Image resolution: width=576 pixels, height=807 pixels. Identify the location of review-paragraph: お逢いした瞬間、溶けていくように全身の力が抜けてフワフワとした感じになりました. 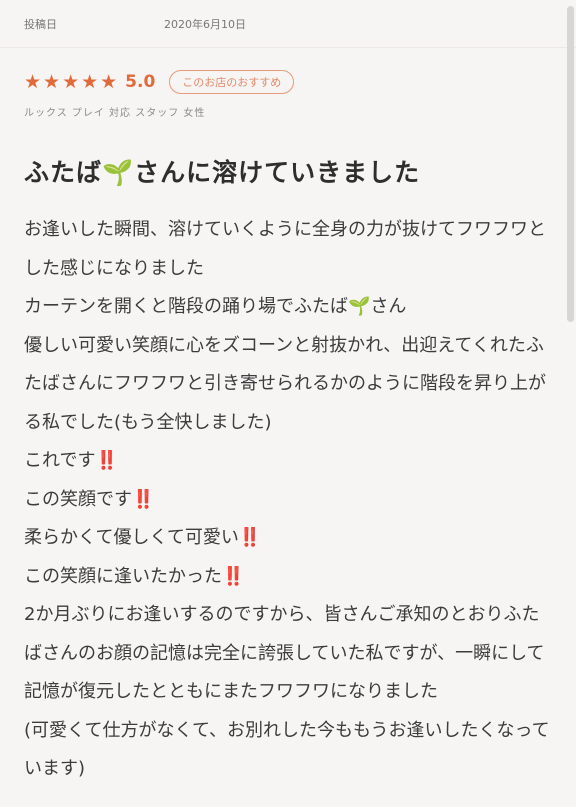
(285, 249).